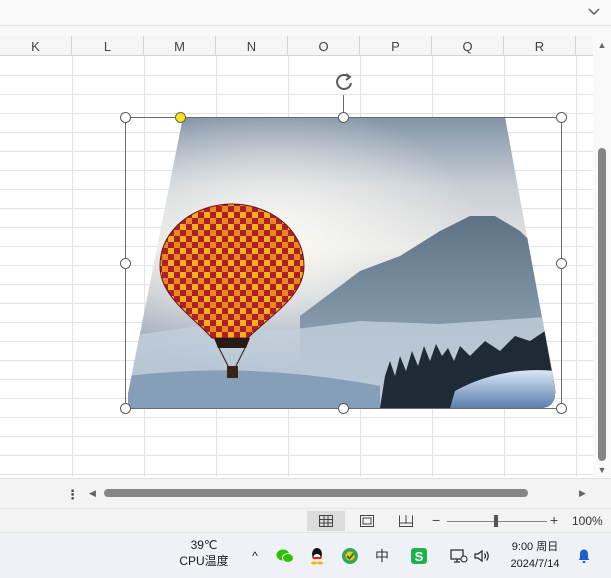 This screenshot has width=611, height=578. What do you see at coordinates (602, 45) in the screenshot?
I see `scroll-up-icon: ▲` at bounding box center [602, 45].